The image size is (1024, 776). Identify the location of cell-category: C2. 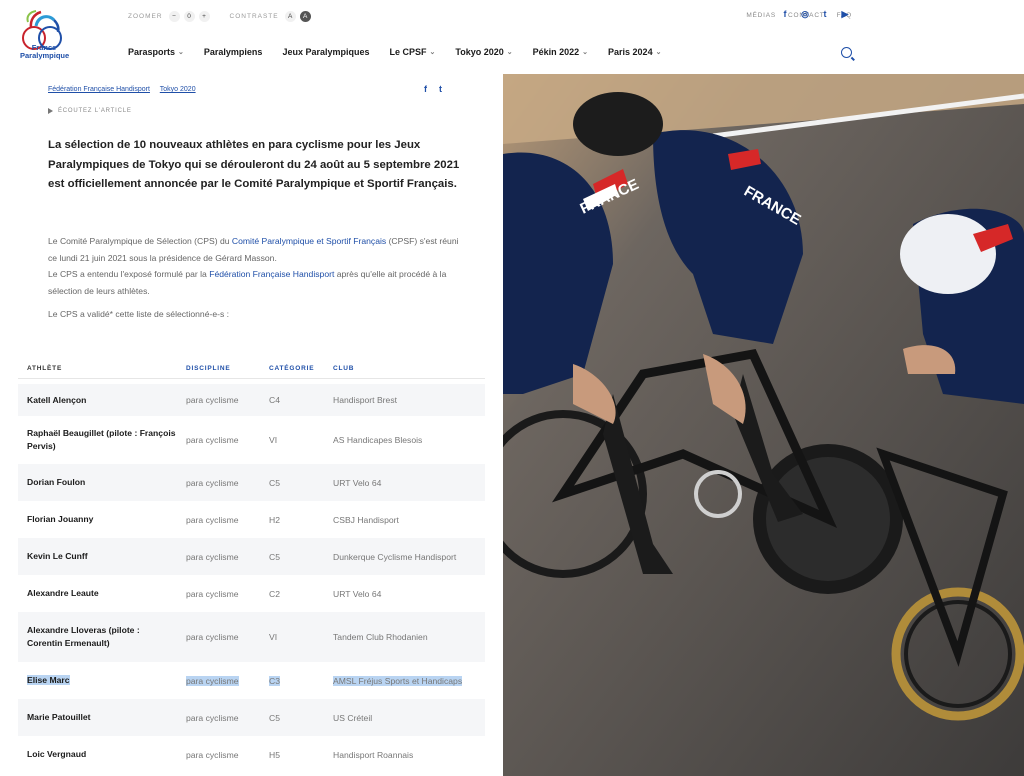
(274, 593).